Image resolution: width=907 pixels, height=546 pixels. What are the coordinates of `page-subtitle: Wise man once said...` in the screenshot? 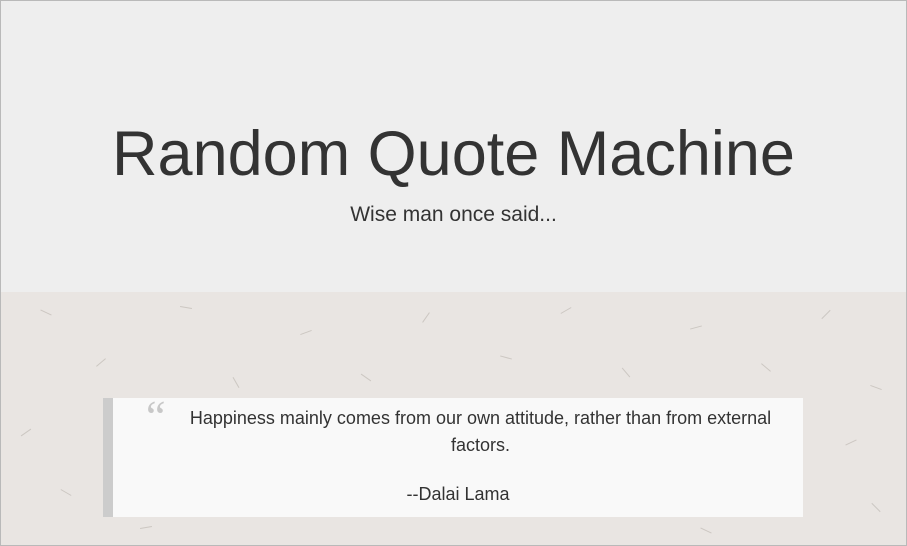 It's located at (453, 214).